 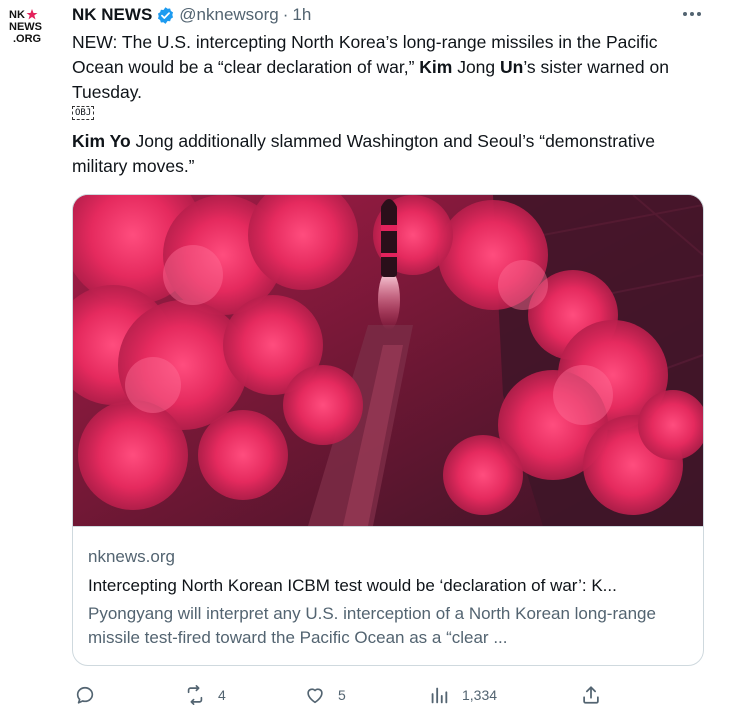 I want to click on text-span: Jong, so click(x=476, y=67).